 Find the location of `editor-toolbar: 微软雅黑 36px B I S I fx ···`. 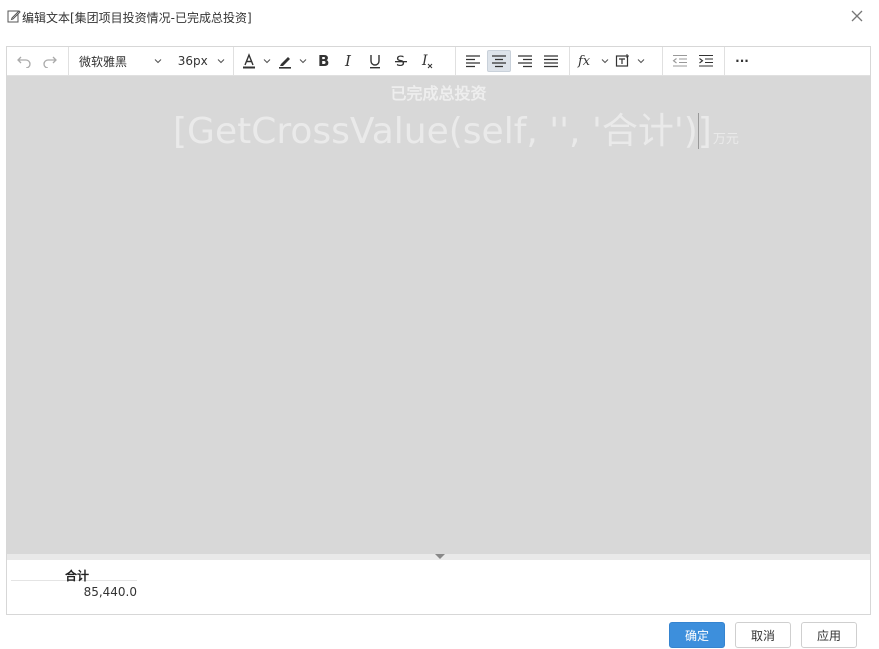

editor-toolbar: 微软雅黑 36px B I S I fx ··· is located at coordinates (438, 61).